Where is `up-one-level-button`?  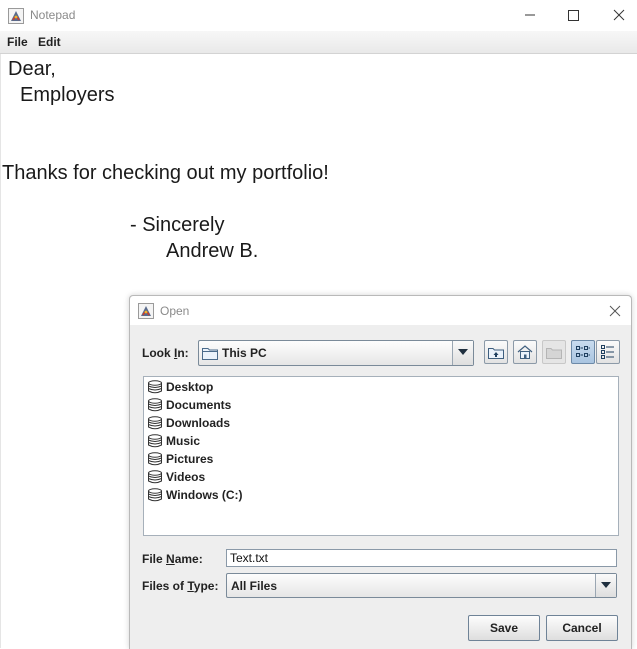 up-one-level-button is located at coordinates (496, 352).